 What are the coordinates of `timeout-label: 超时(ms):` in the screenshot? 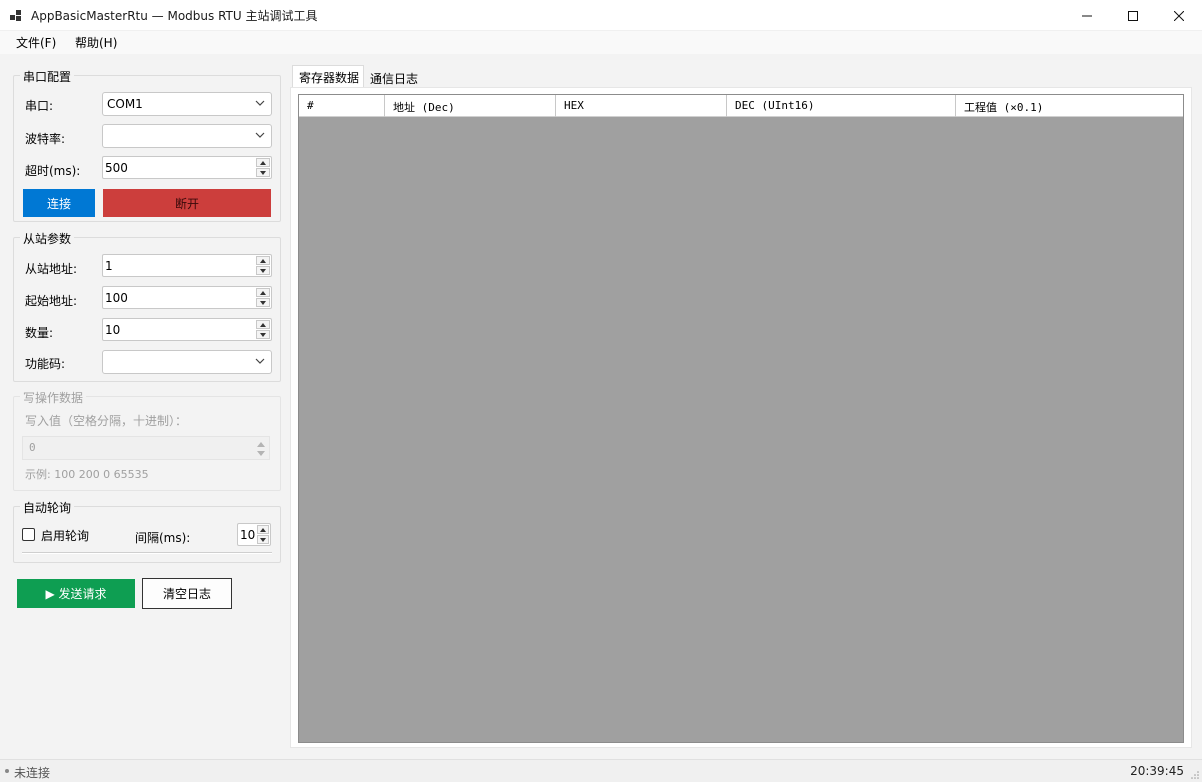 It's located at (53, 171).